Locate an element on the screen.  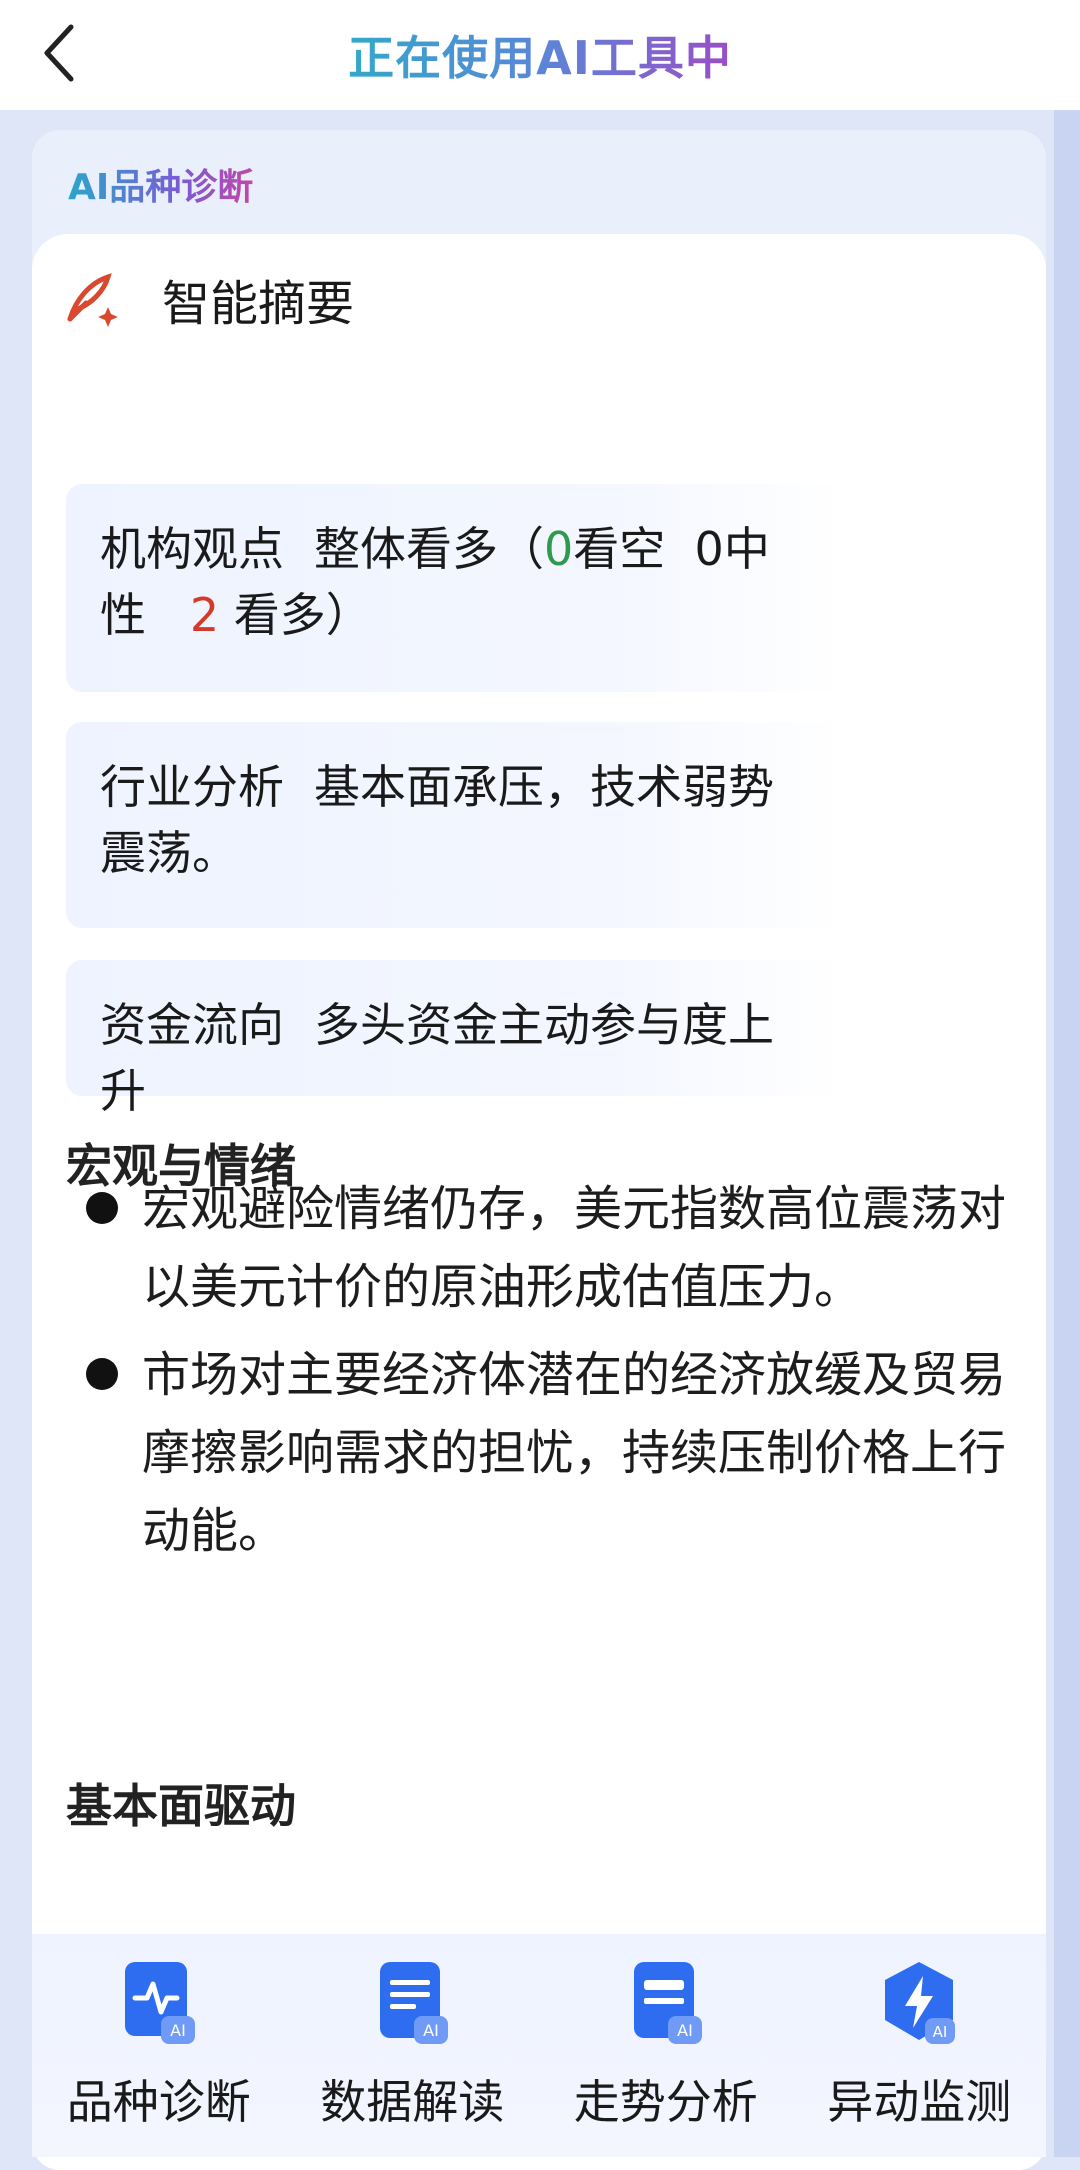
industry-key: 行业分析 is located at coordinates (192, 787).